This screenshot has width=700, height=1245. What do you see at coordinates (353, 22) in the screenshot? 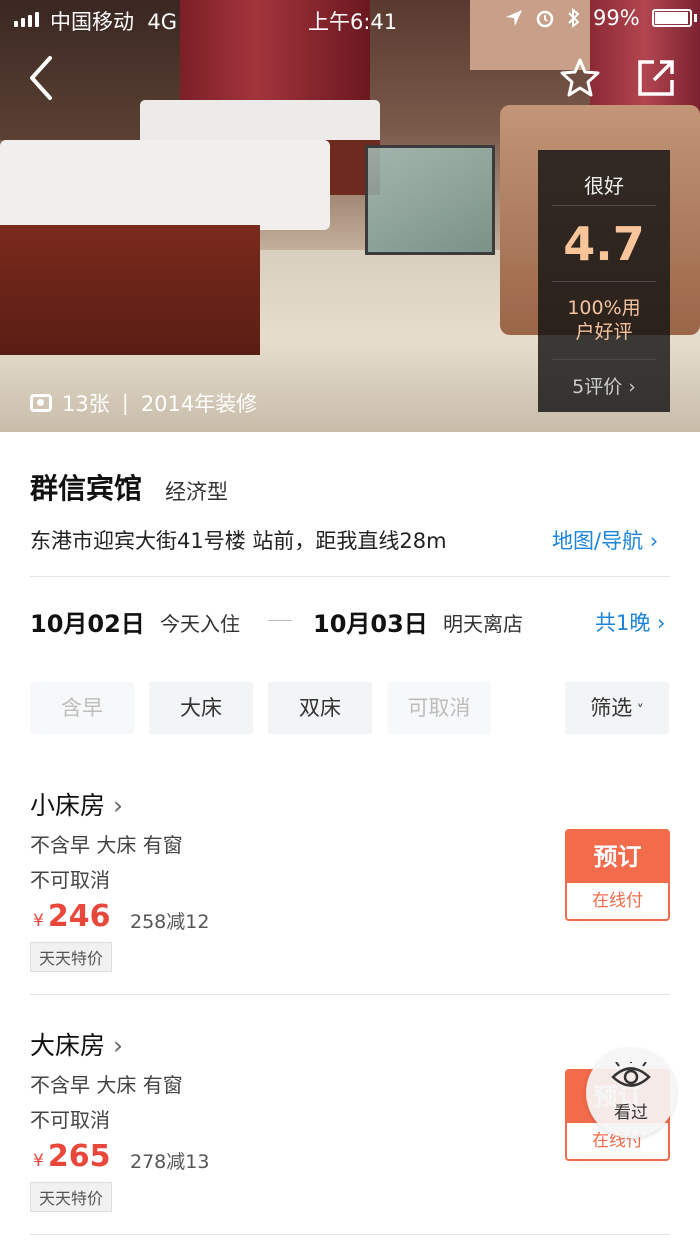
I see `clock: 上午6:41` at bounding box center [353, 22].